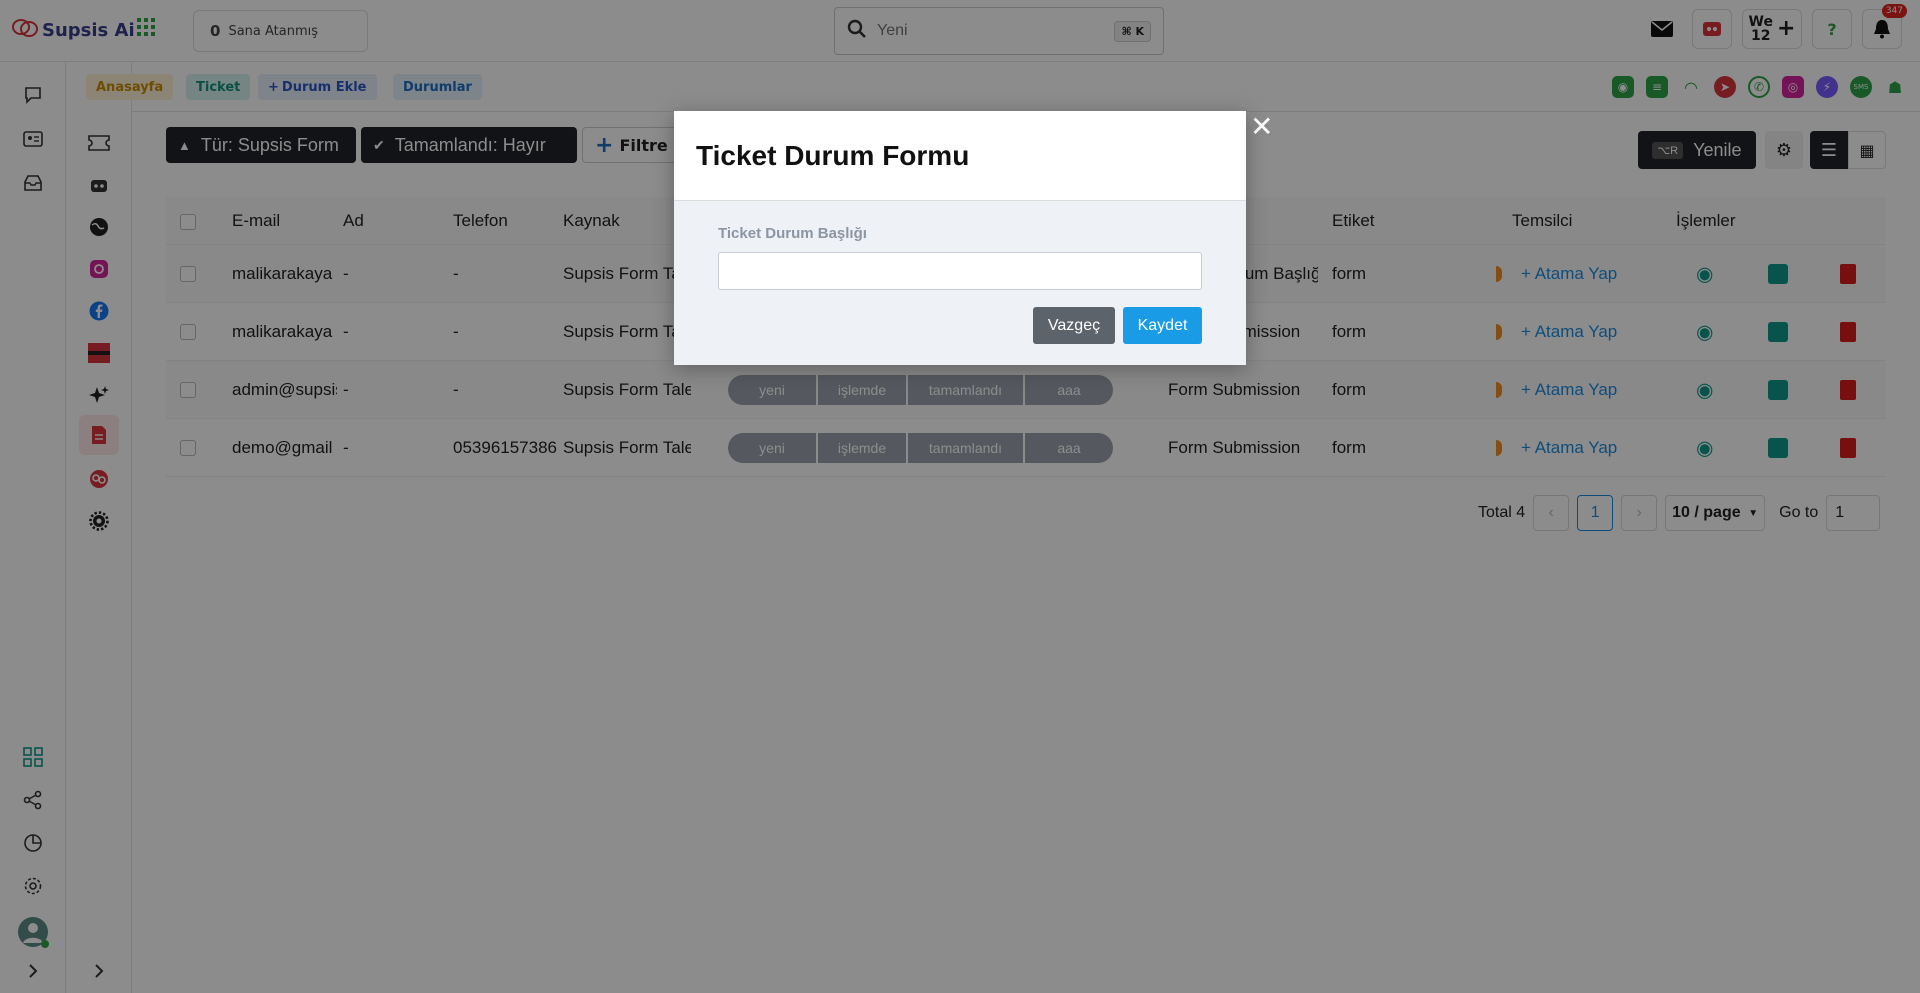 The width and height of the screenshot is (1920, 993). Describe the element at coordinates (833, 155) in the screenshot. I see `modal-title: Ticket Durum Formu` at that location.